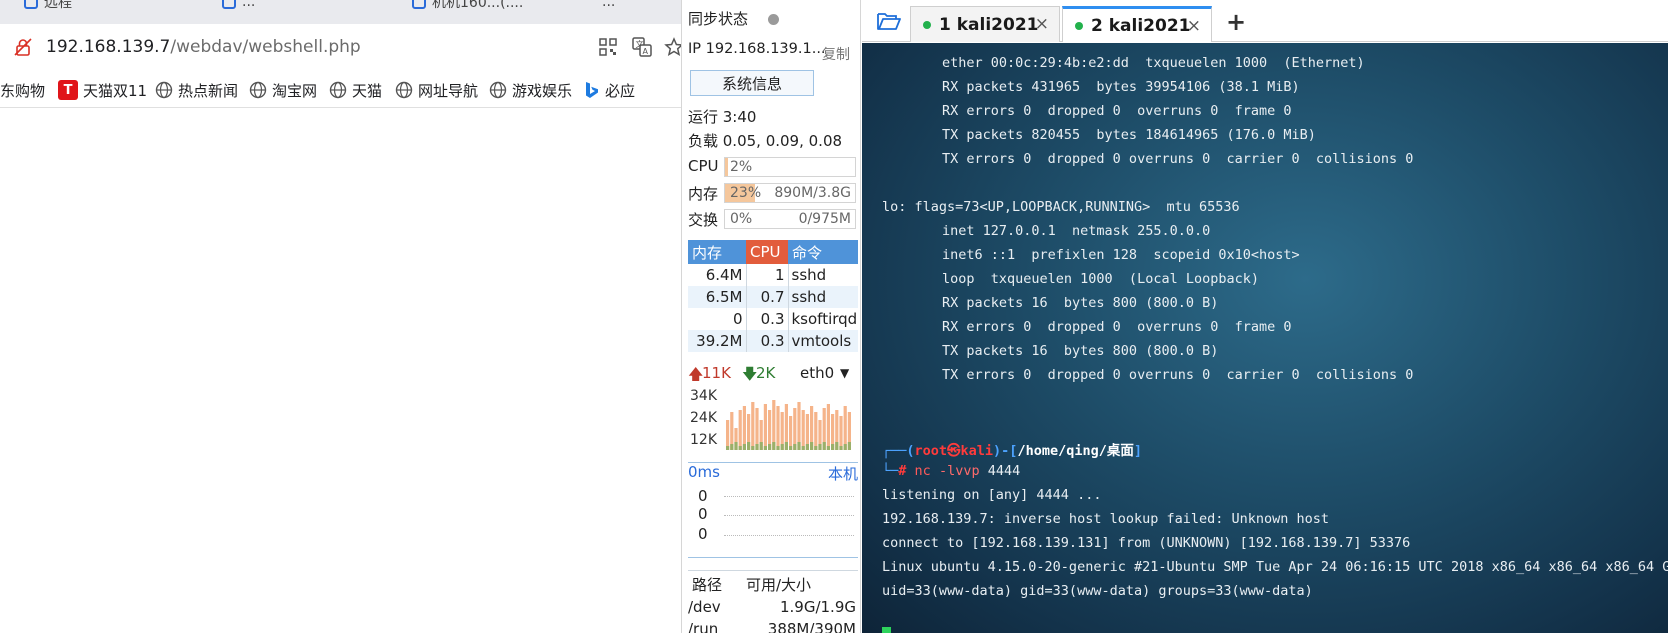 This screenshot has width=1668, height=633. I want to click on bookmark-label: 网址导航, so click(448, 90).